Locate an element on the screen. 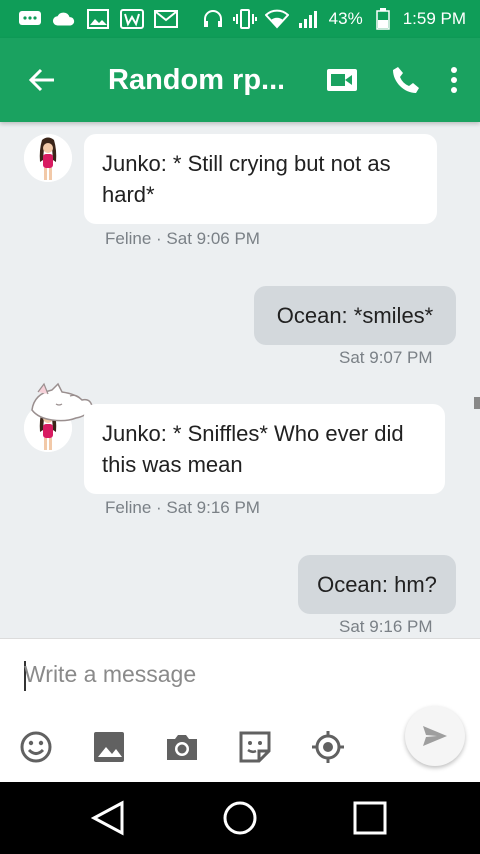 This screenshot has width=480, height=854. video-call-button is located at coordinates (342, 80).